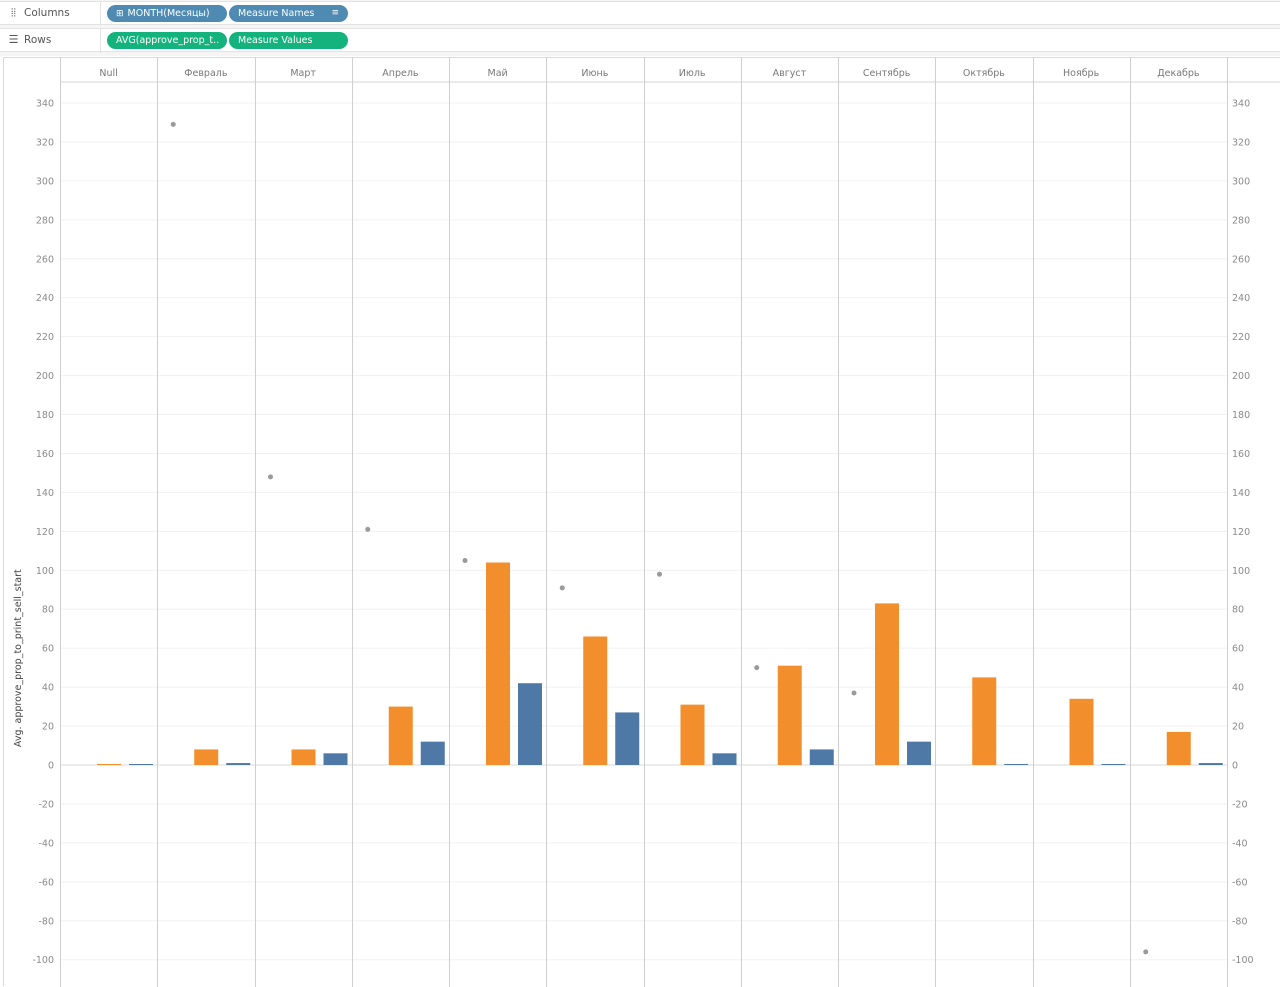  I want to click on left-axis-tick-label: 60, so click(48, 649).